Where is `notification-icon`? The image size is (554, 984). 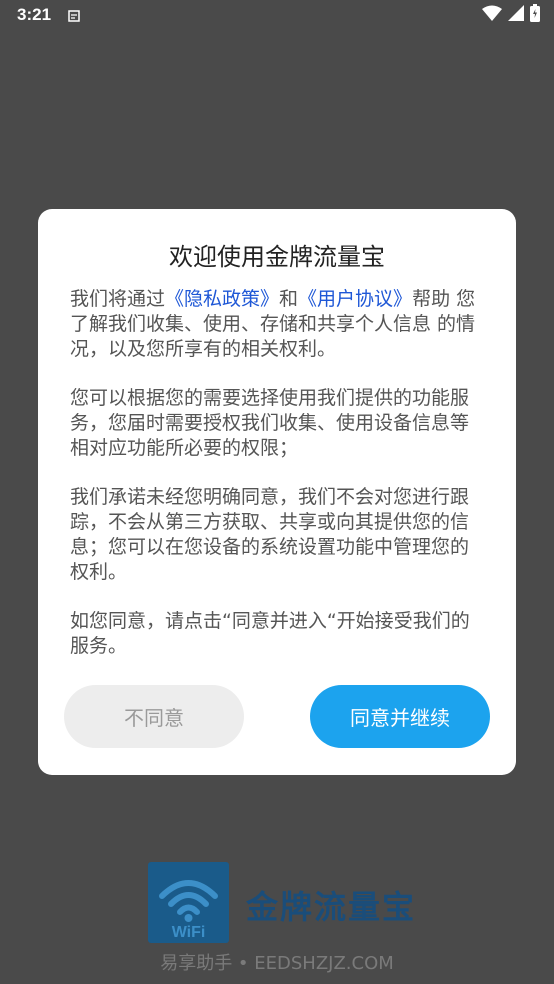
notification-icon is located at coordinates (74, 15).